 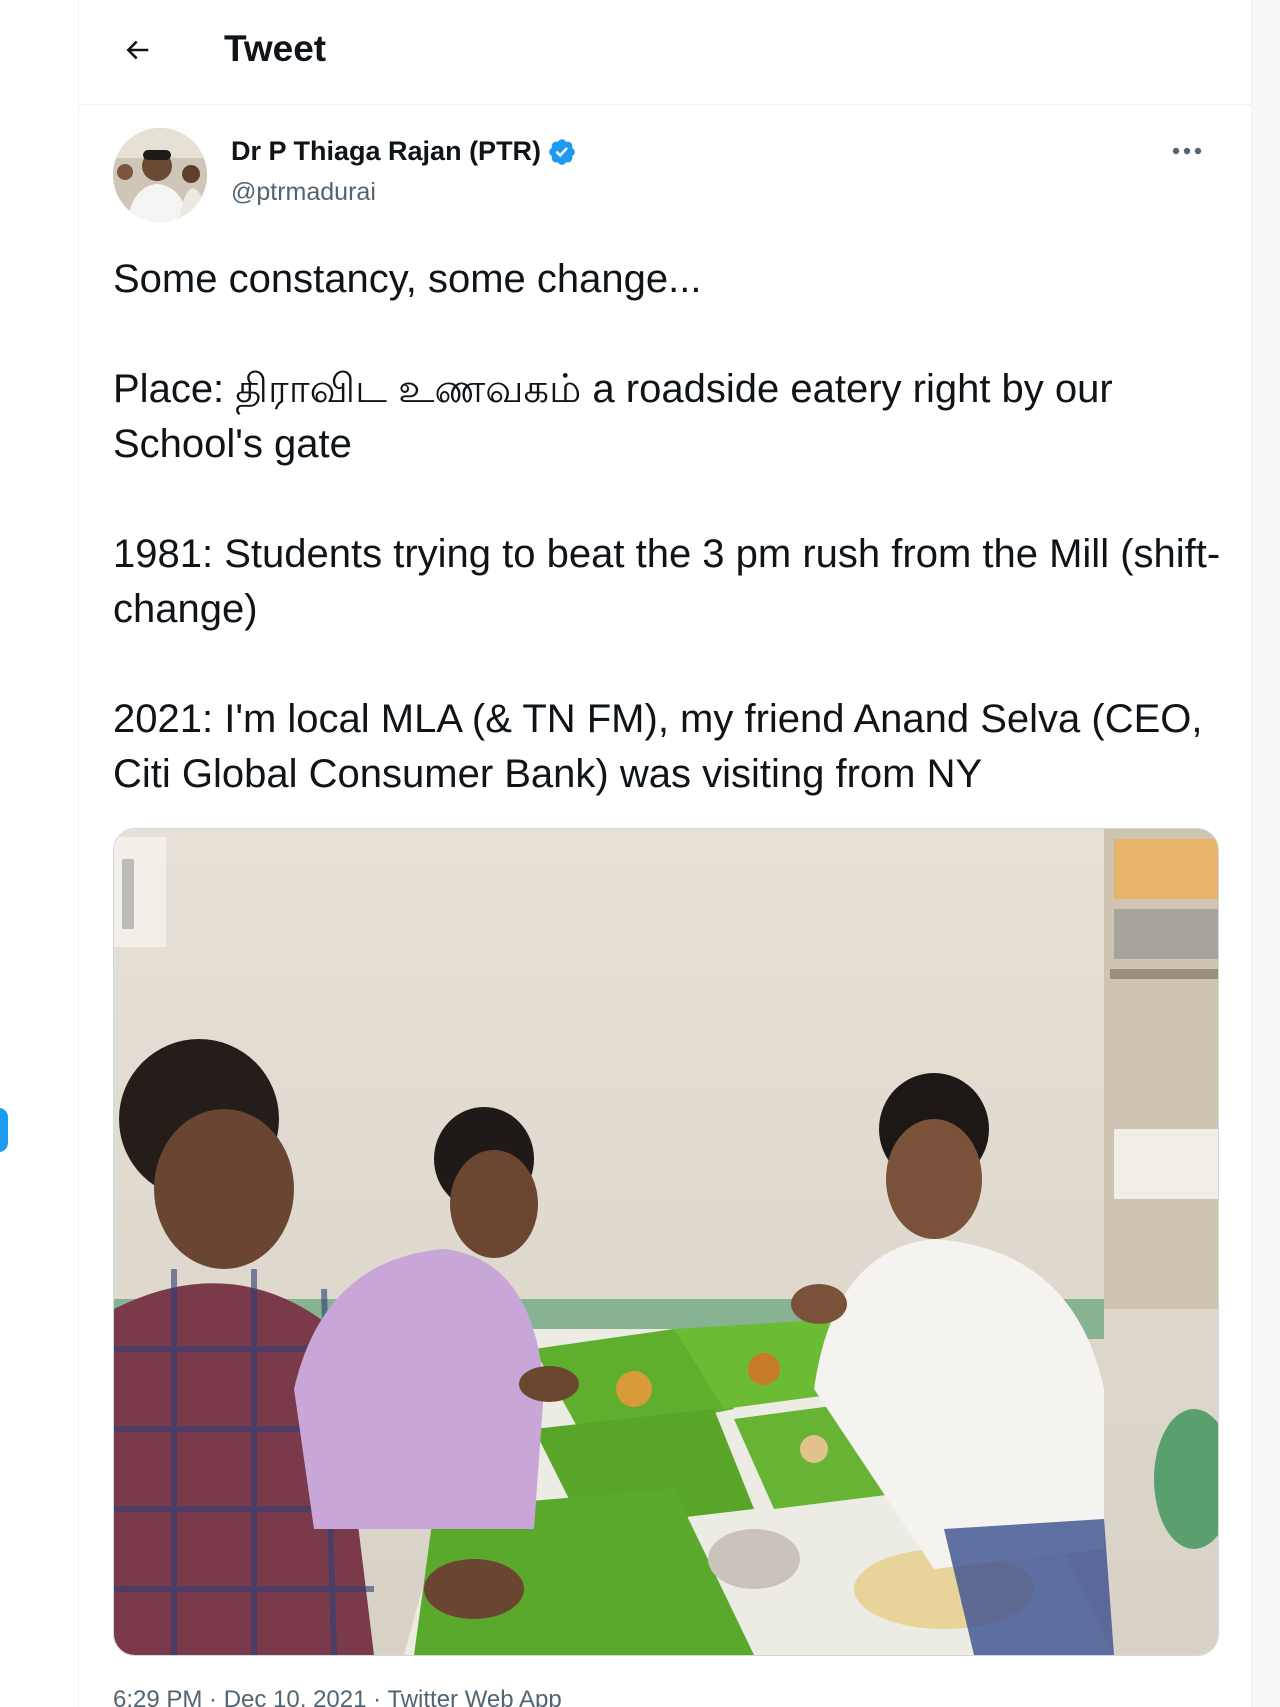 What do you see at coordinates (275, 48) in the screenshot?
I see `page-title: Tweet` at bounding box center [275, 48].